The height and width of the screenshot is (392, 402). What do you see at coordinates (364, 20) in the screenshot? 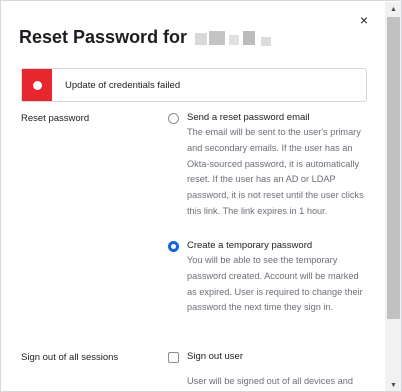
I see `close-icon: ×` at bounding box center [364, 20].